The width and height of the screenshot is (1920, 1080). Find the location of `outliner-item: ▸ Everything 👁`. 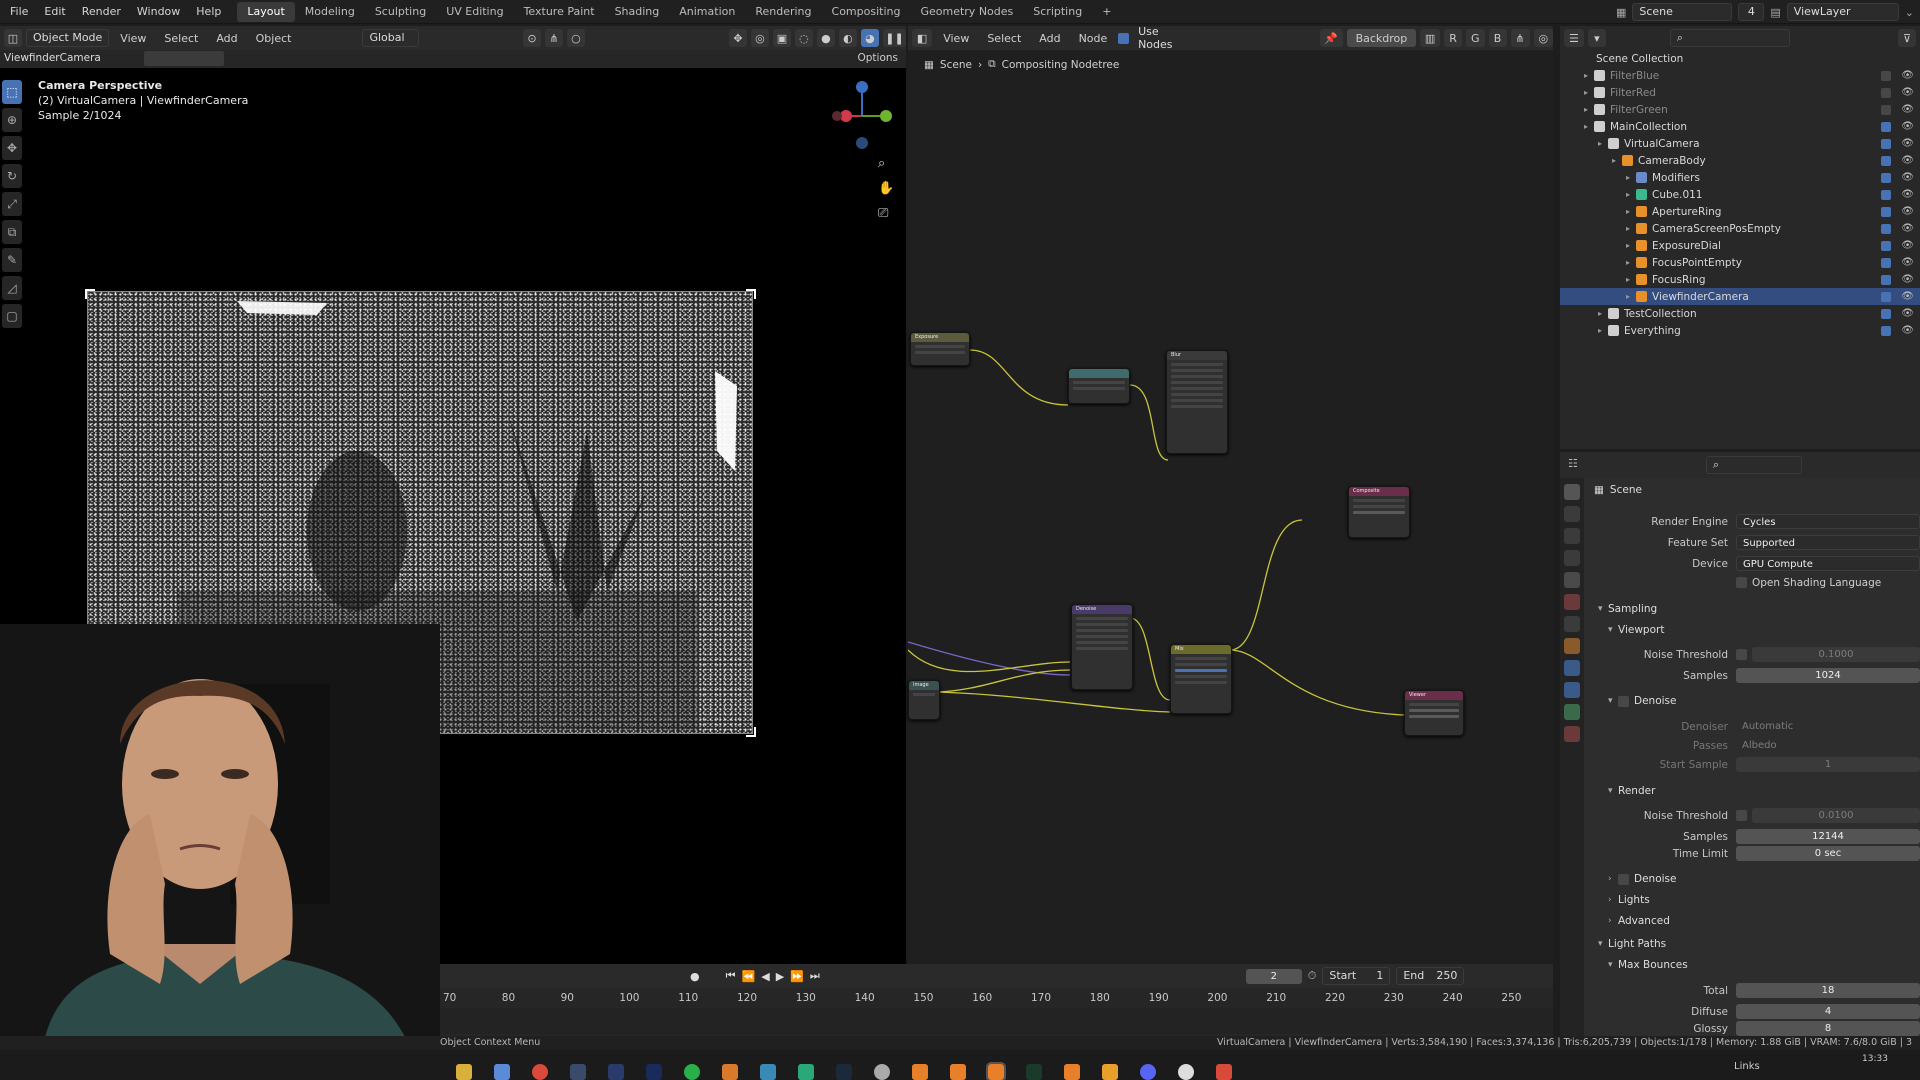

outliner-item: ▸ Everything 👁 is located at coordinates (1740, 330).